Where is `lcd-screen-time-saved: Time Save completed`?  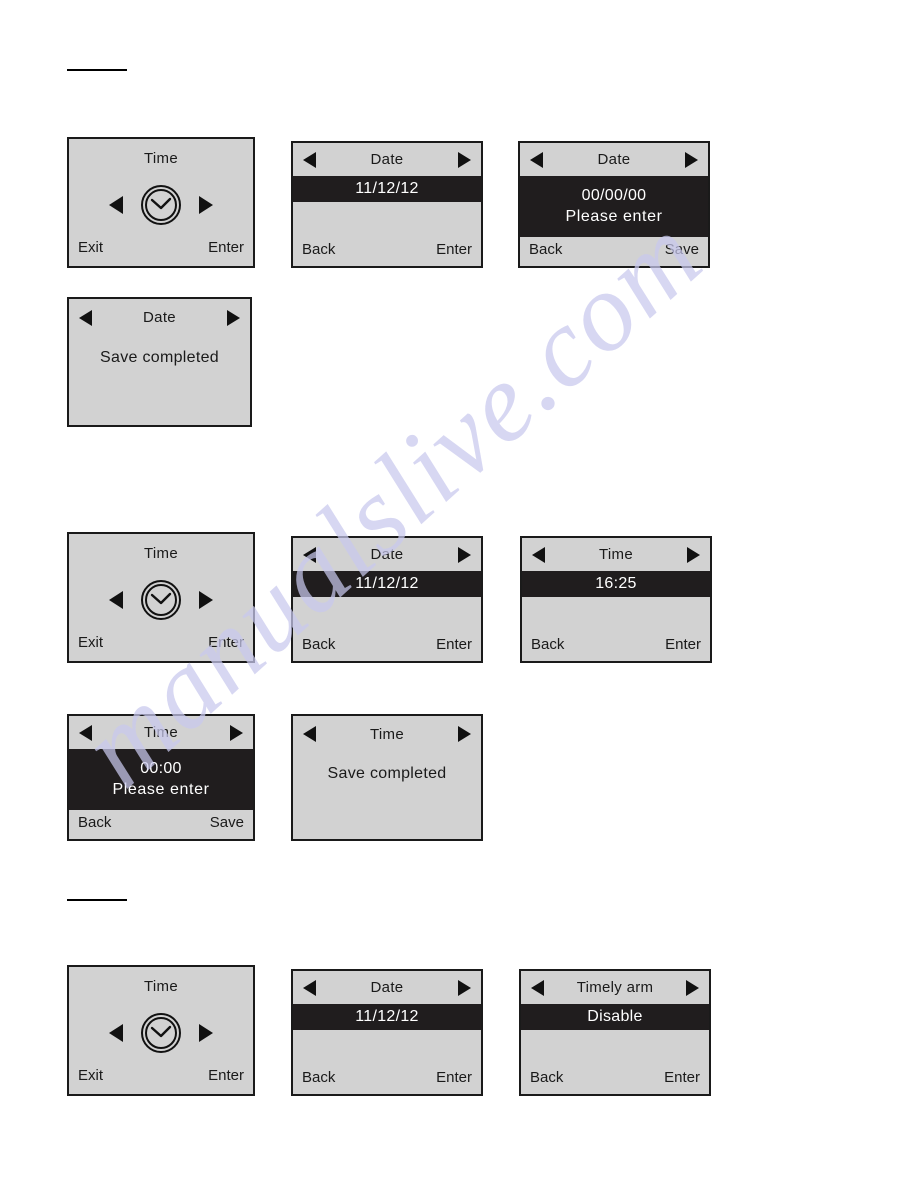
lcd-screen-time-saved: Time Save completed is located at coordinates (387, 777).